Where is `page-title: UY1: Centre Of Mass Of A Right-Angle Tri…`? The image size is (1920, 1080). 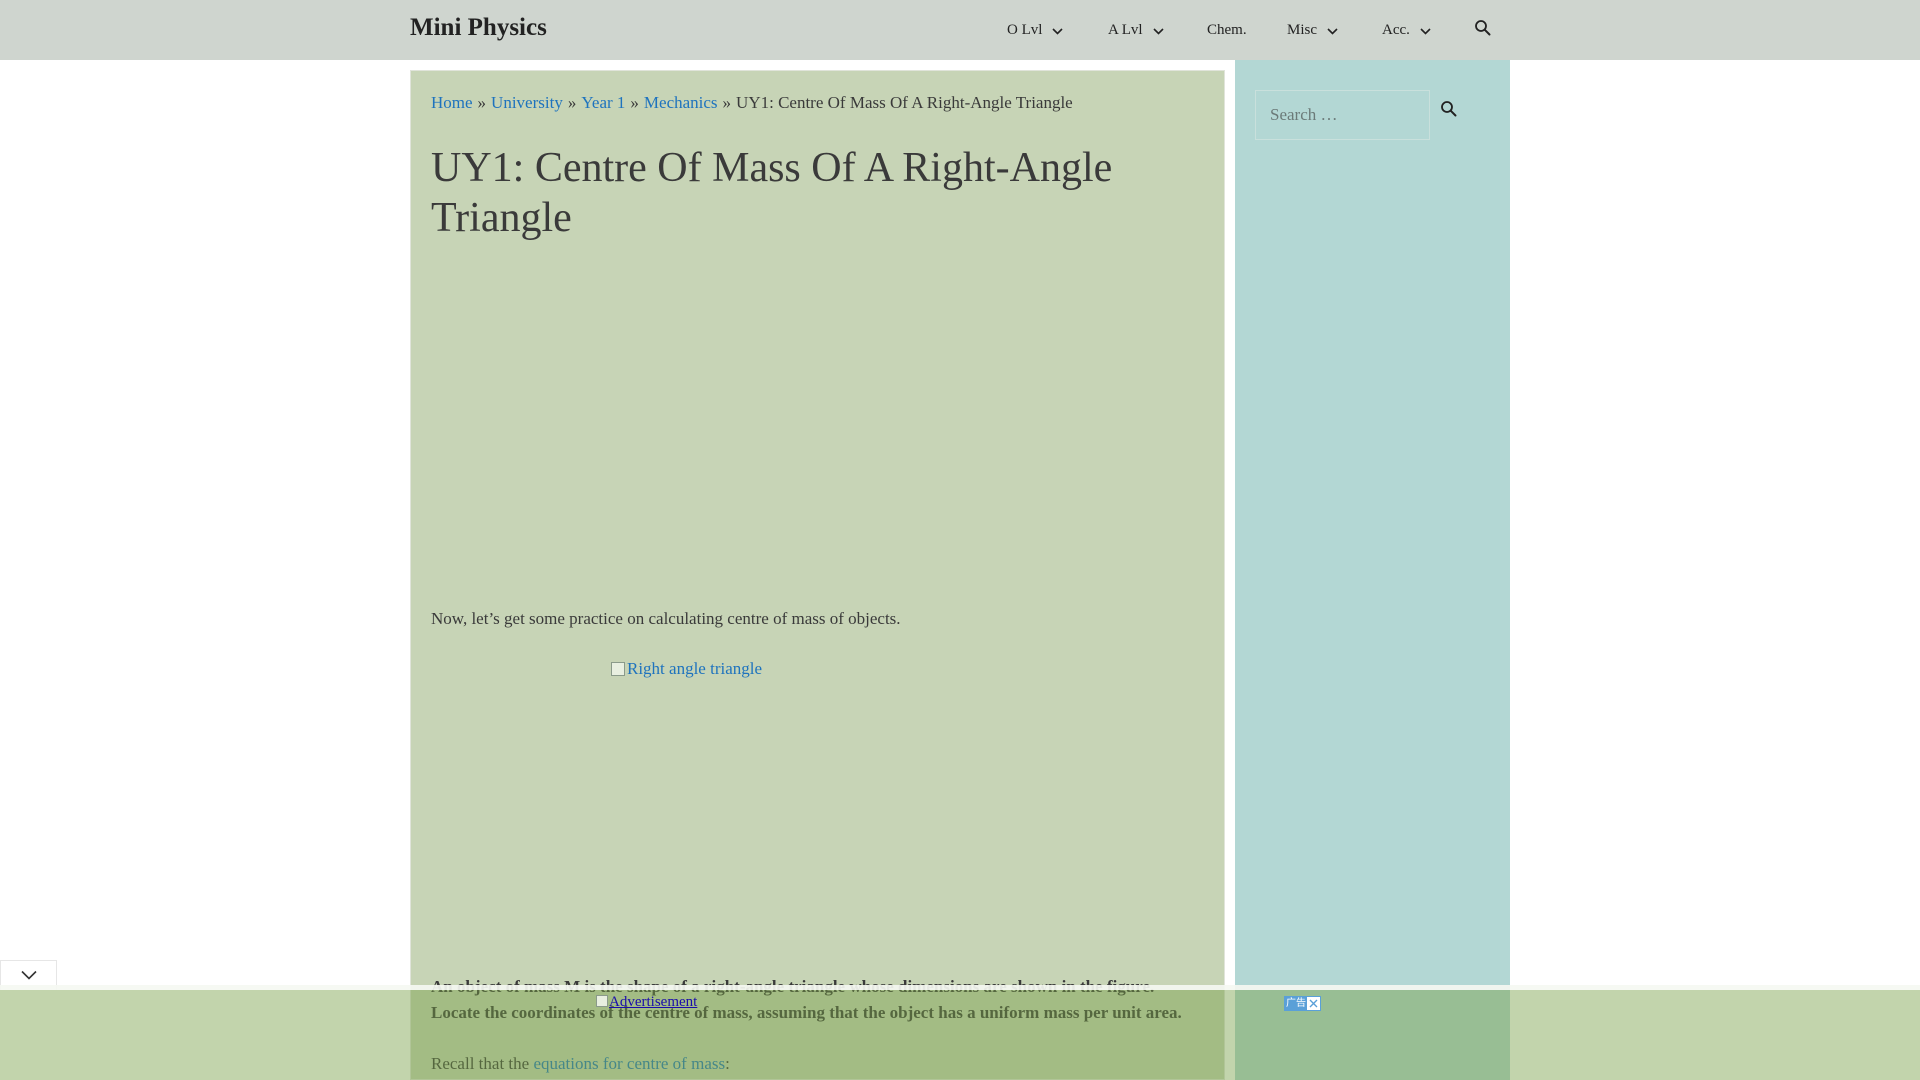 page-title: UY1: Centre Of Mass Of A Right-Angle Tri… is located at coordinates (772, 193).